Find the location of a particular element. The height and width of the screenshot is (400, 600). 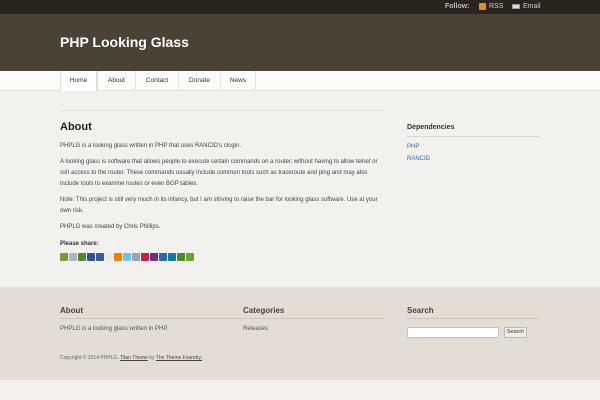

nav-item-home: Home is located at coordinates (78, 81).